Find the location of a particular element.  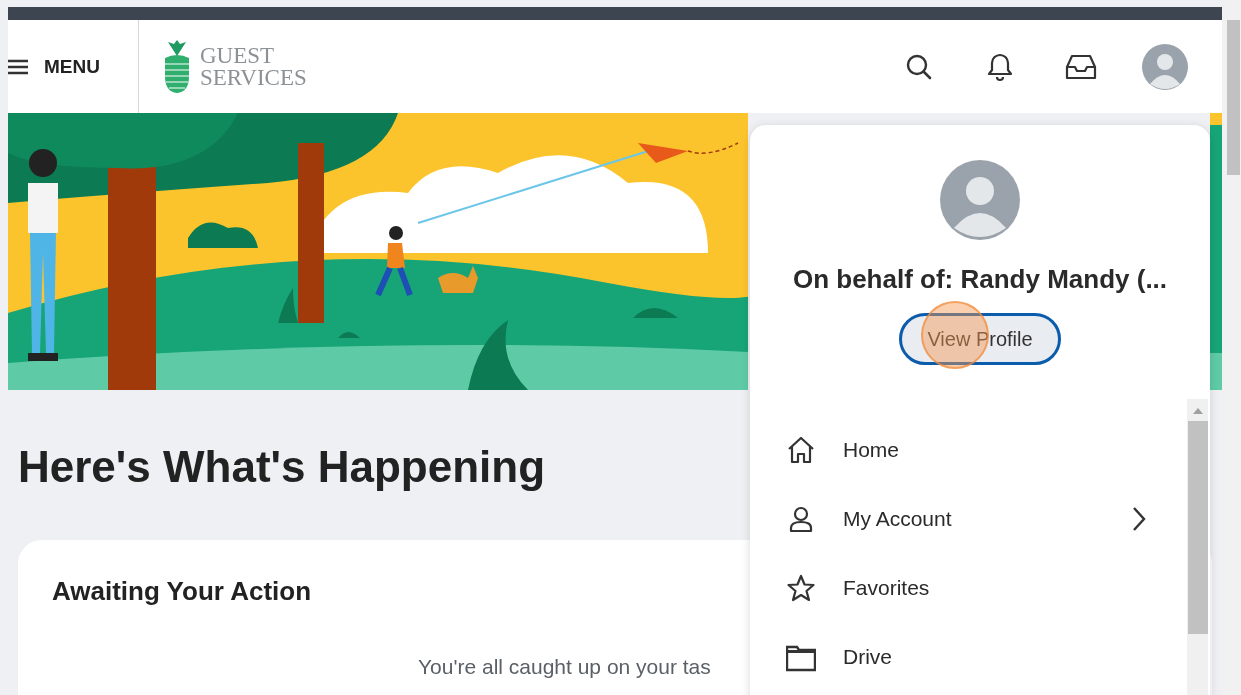

card-title: Awaiting Your Action is located at coordinates (182, 591).